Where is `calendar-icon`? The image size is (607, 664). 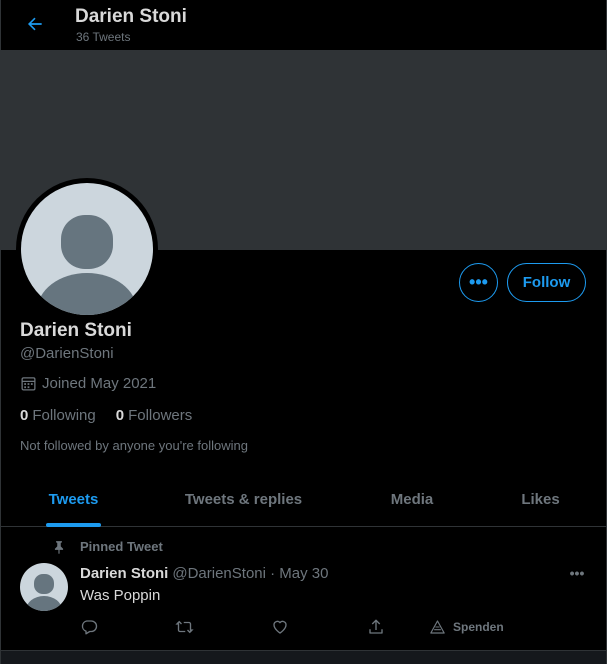
calendar-icon is located at coordinates (28, 384).